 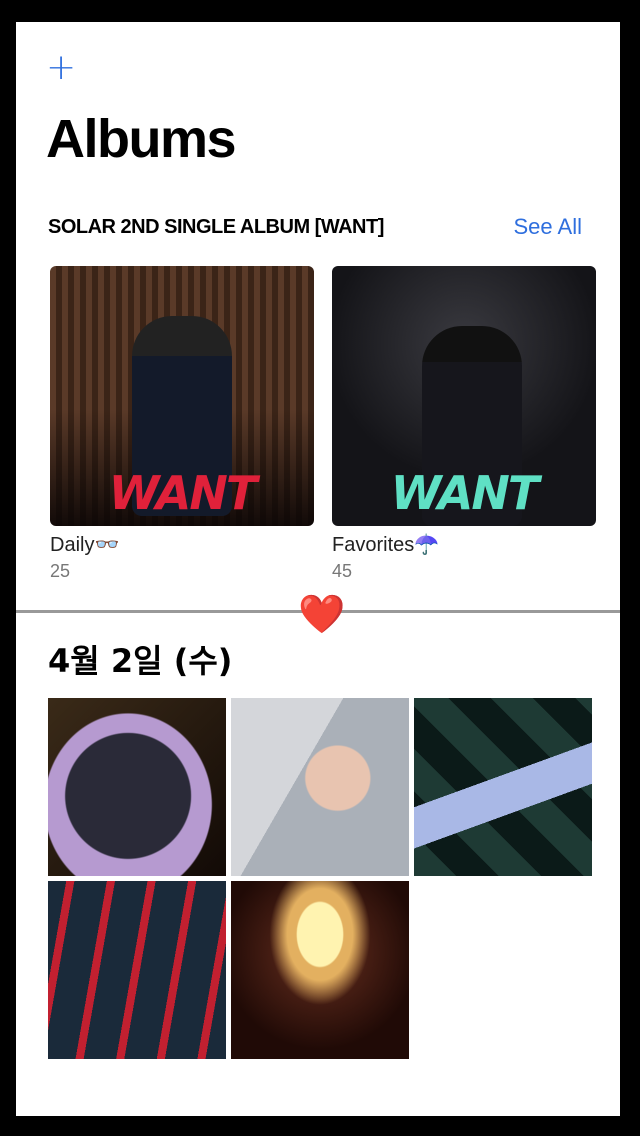 What do you see at coordinates (548, 227) in the screenshot?
I see `see-all-link: See All` at bounding box center [548, 227].